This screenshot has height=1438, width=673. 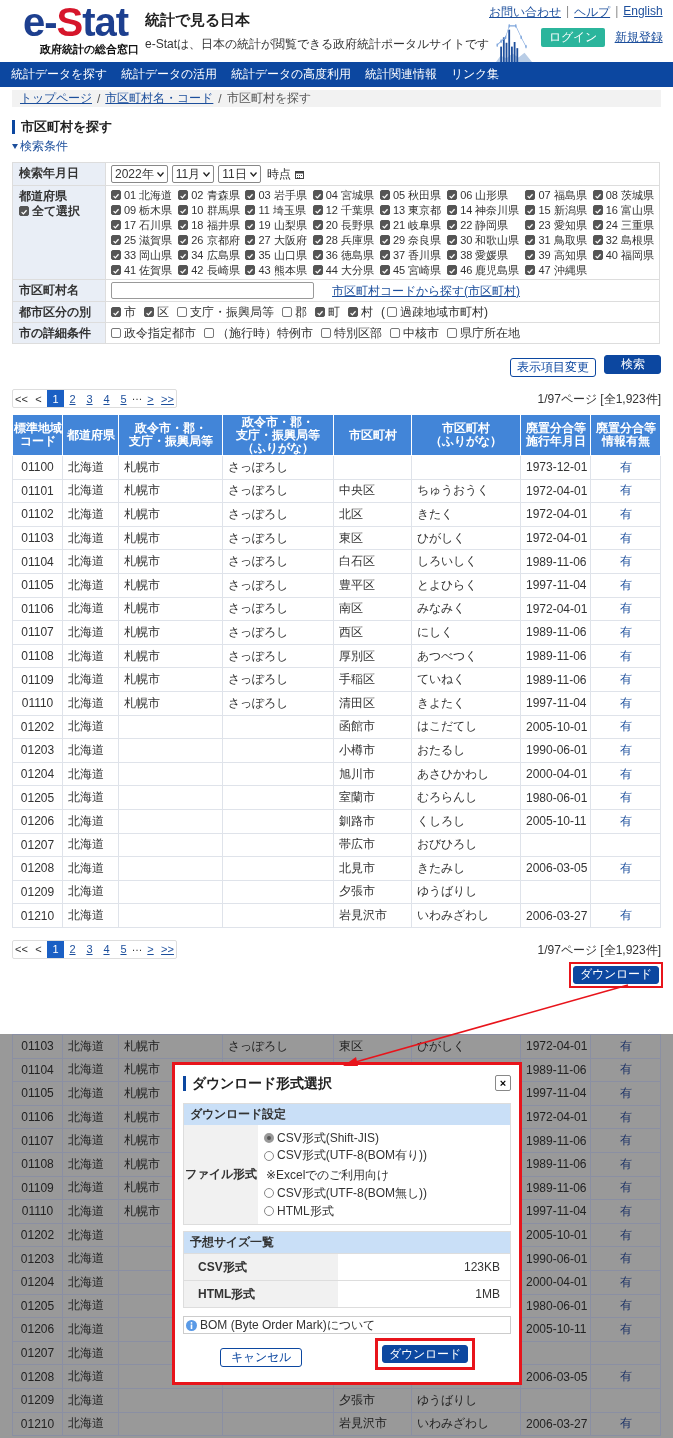 What do you see at coordinates (37, 774) in the screenshot?
I see `table-cell: 01204` at bounding box center [37, 774].